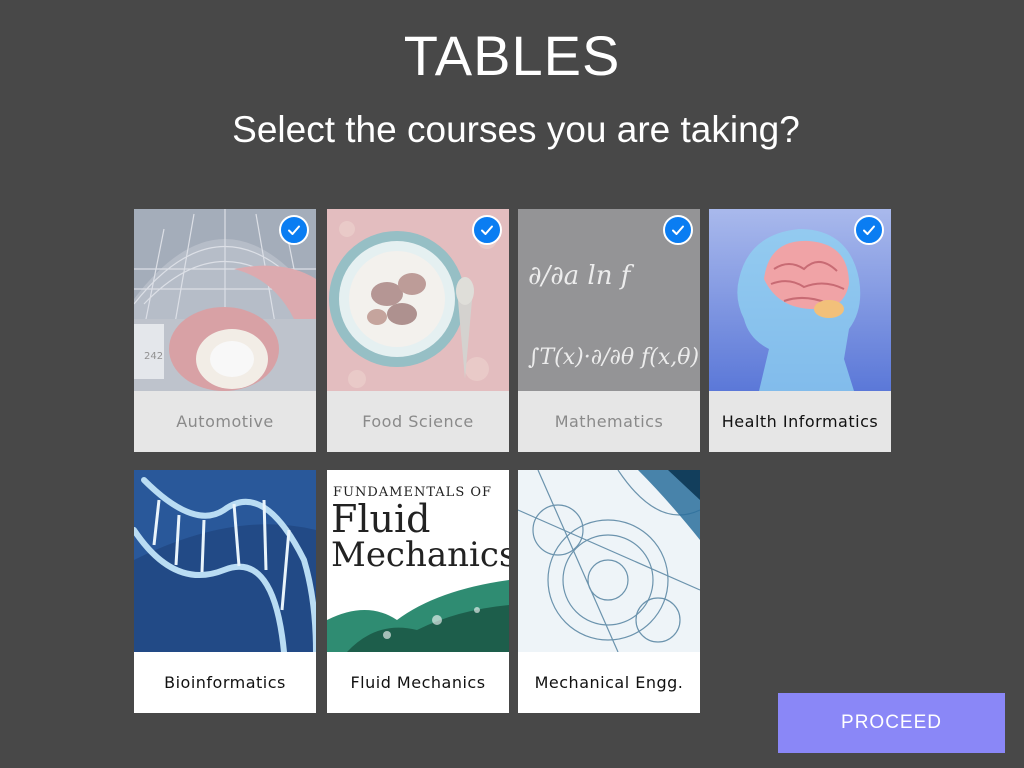 This screenshot has height=768, width=1024. I want to click on course-card-automotive: 242 Automotive, so click(225, 330).